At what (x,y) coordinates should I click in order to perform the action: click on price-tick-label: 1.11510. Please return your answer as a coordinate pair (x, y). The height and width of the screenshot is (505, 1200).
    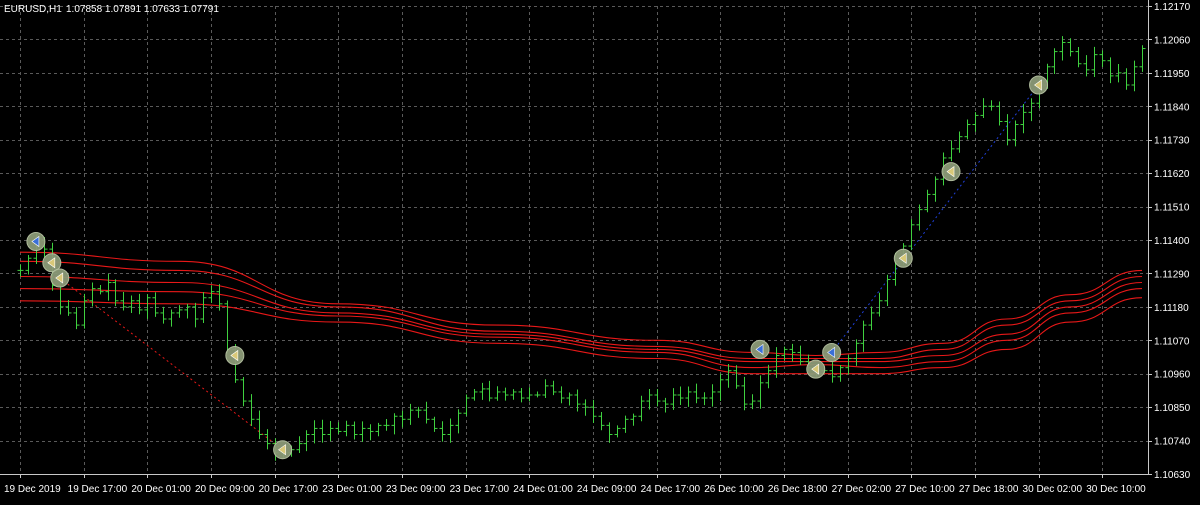
    Looking at the image, I should click on (1172, 208).